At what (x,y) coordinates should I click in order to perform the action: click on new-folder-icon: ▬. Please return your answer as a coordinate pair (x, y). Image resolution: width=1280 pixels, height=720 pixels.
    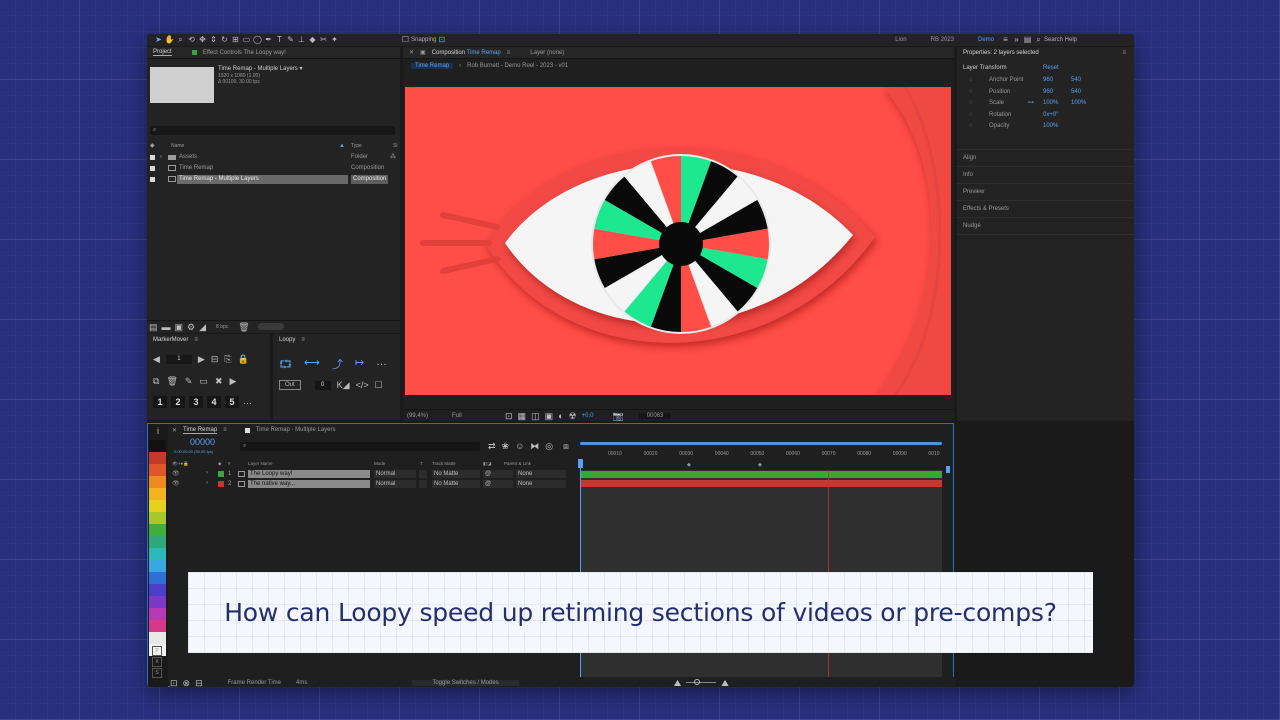
    Looking at the image, I should click on (166, 327).